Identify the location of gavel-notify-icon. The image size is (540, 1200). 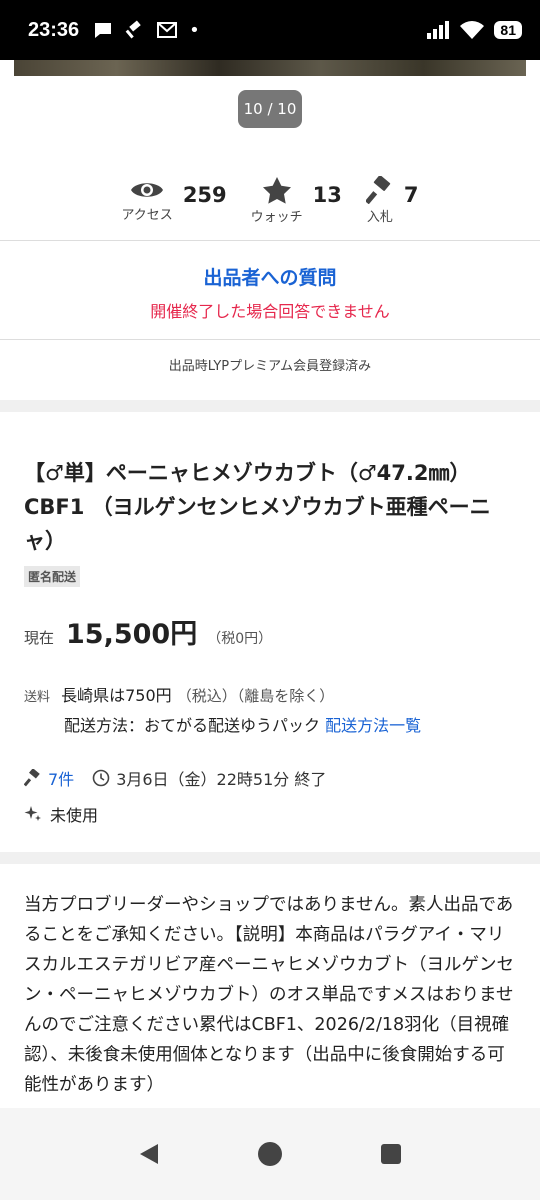
(133, 29).